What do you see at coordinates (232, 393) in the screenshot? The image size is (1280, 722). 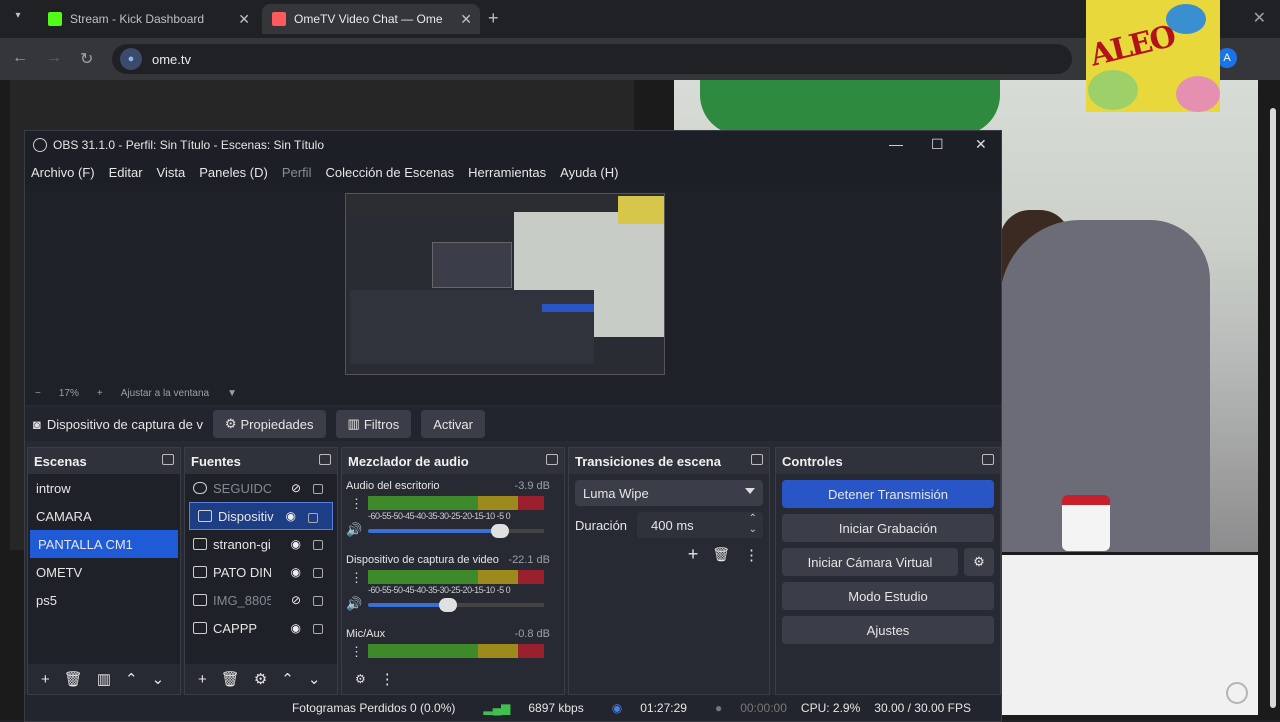 I see `chevron-down-icon: ▼` at bounding box center [232, 393].